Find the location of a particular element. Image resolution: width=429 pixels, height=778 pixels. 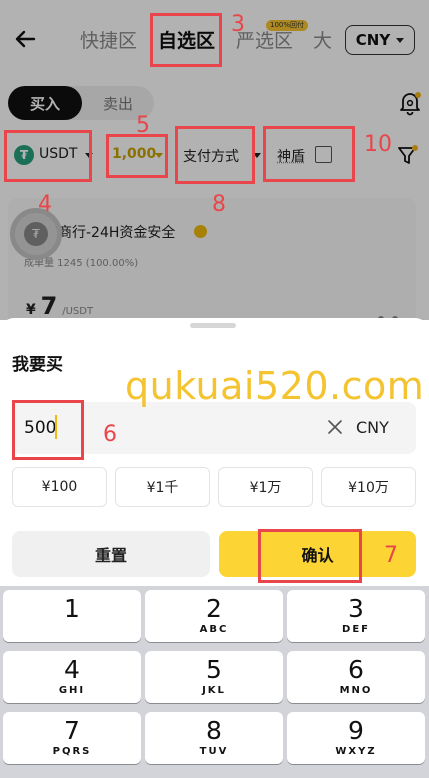

key-7: 7 PQRS is located at coordinates (72, 738).